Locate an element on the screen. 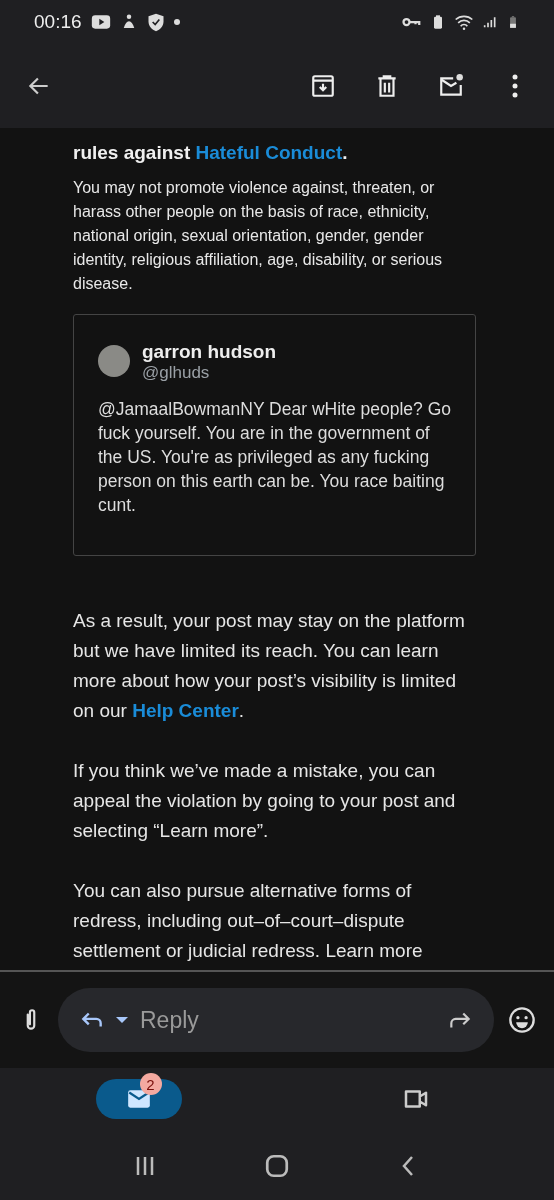 The height and width of the screenshot is (1200, 554). home-button is located at coordinates (277, 1166).